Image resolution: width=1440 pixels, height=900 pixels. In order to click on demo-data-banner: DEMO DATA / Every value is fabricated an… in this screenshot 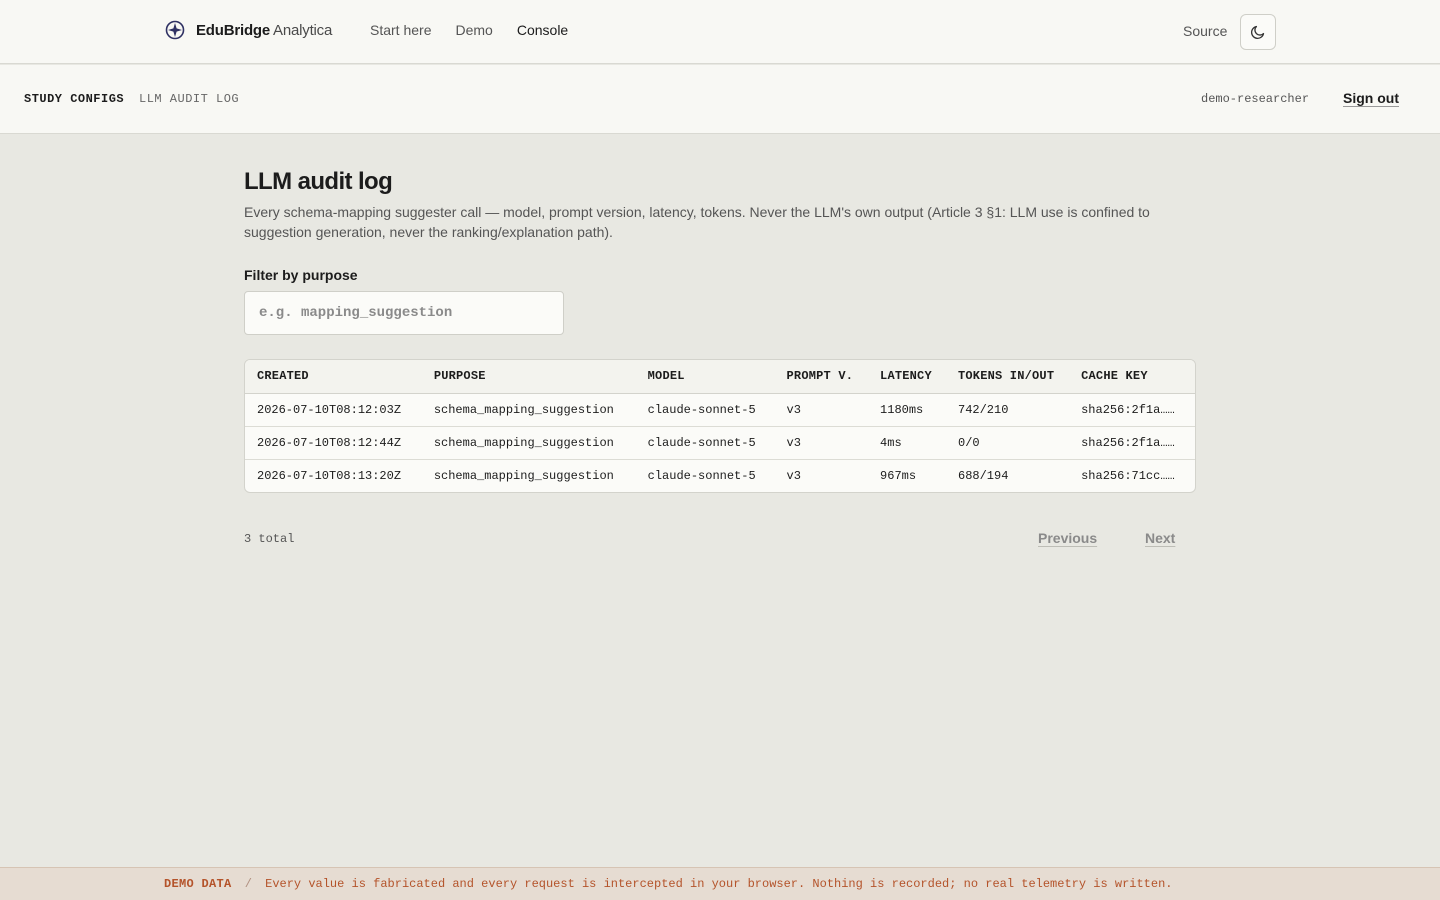, I will do `click(720, 883)`.